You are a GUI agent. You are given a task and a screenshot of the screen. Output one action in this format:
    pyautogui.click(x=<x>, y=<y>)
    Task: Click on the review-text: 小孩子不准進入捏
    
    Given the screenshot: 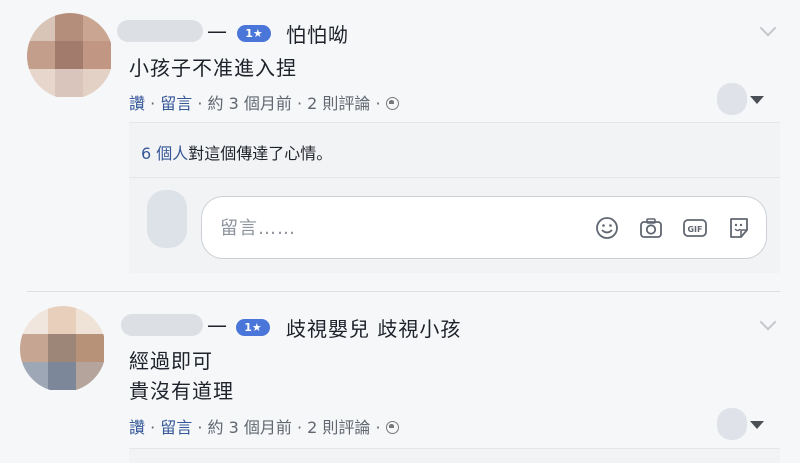 What is the action you would take?
    pyautogui.click(x=213, y=66)
    